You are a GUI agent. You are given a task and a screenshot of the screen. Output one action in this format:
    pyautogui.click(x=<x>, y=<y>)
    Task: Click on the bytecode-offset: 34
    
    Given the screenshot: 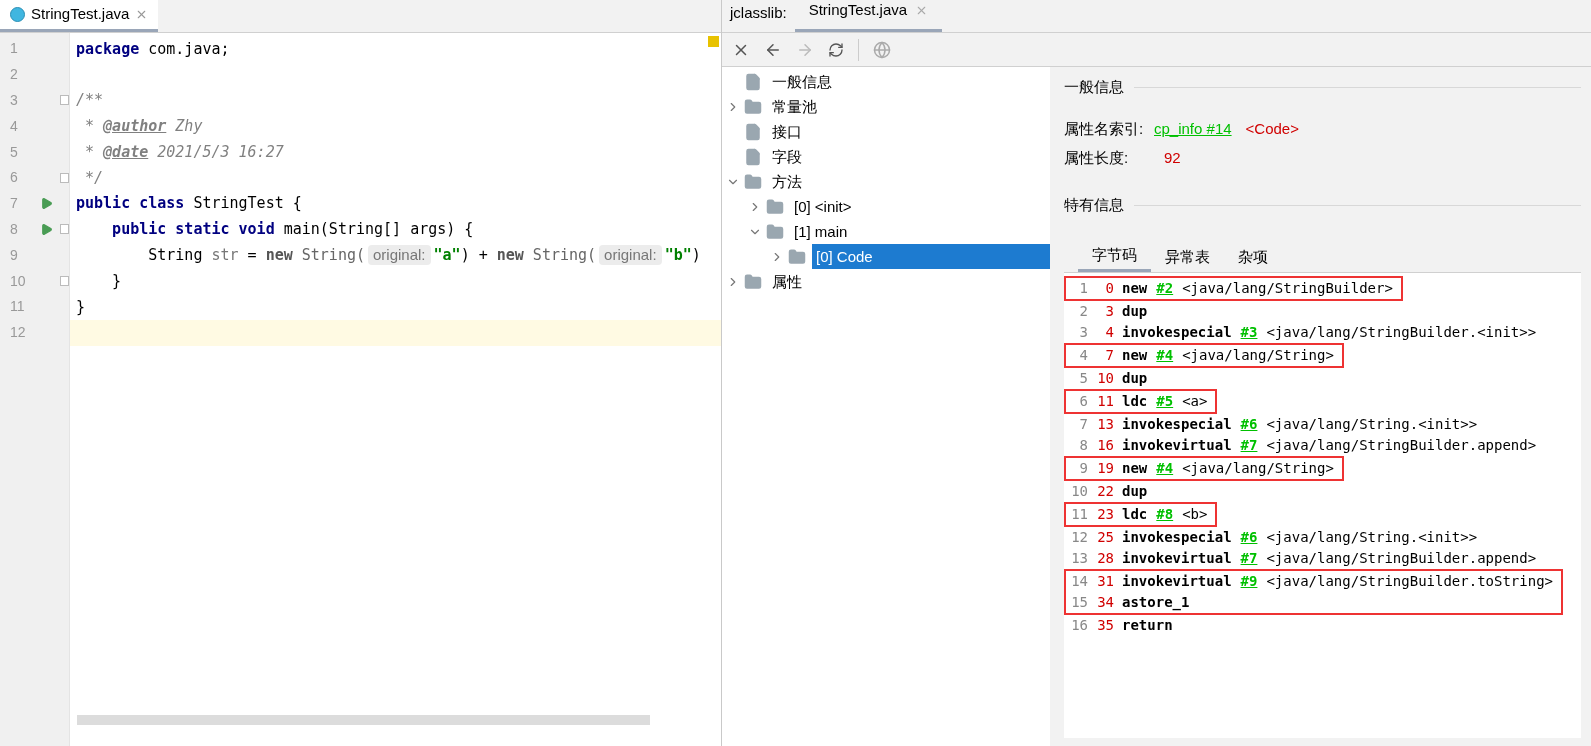 What is the action you would take?
    pyautogui.click(x=1105, y=602)
    